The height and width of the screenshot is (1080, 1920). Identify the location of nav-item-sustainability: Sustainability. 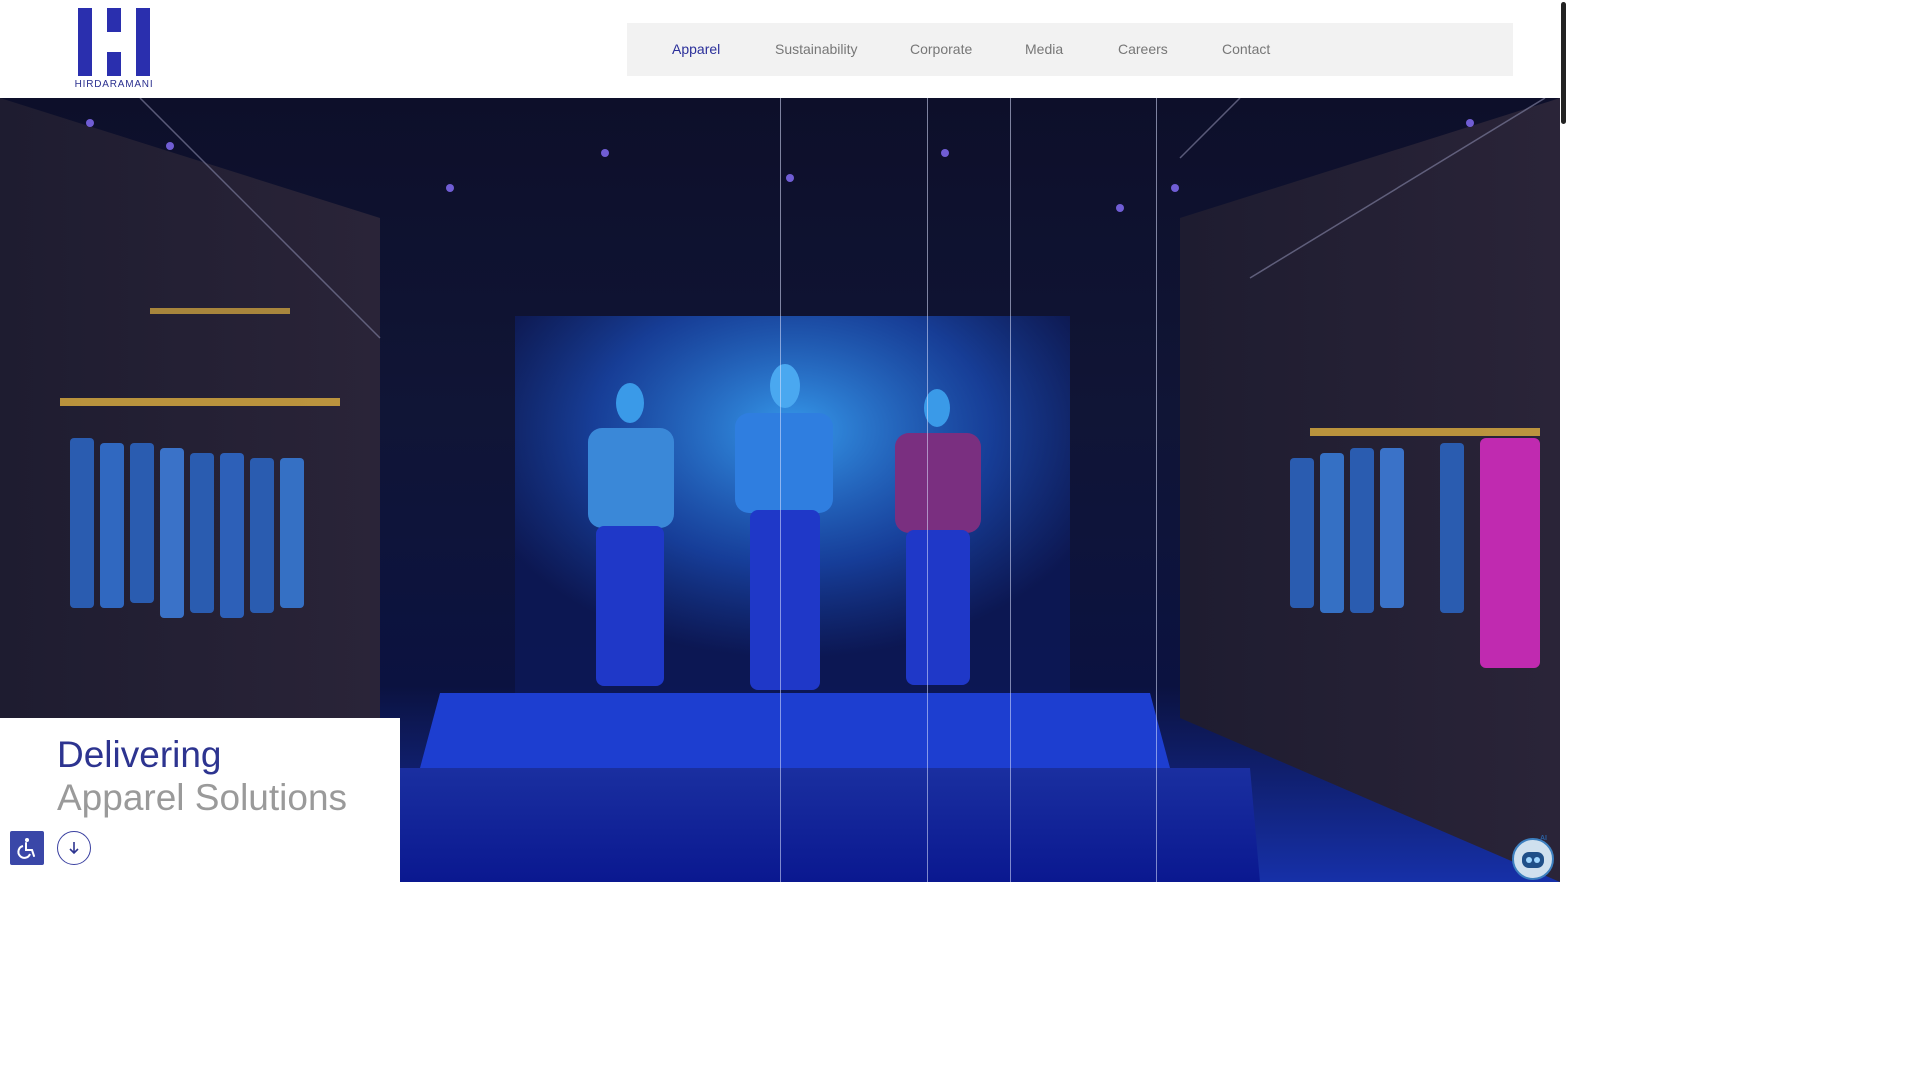
(816, 49).